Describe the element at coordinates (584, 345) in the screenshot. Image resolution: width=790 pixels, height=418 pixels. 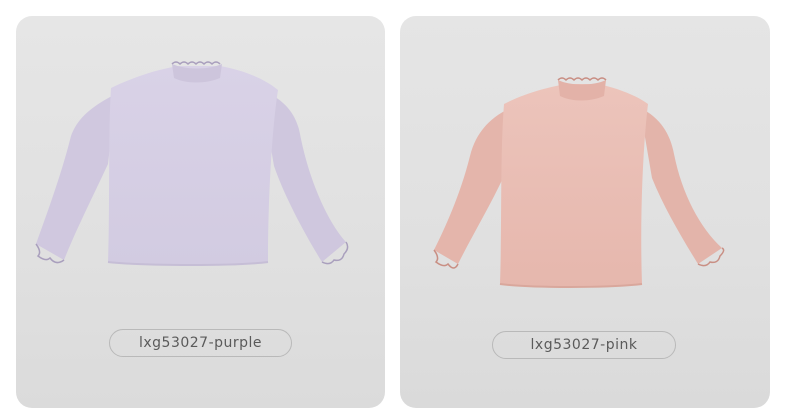
I see `product-label-pill: lxg53027-pink` at that location.